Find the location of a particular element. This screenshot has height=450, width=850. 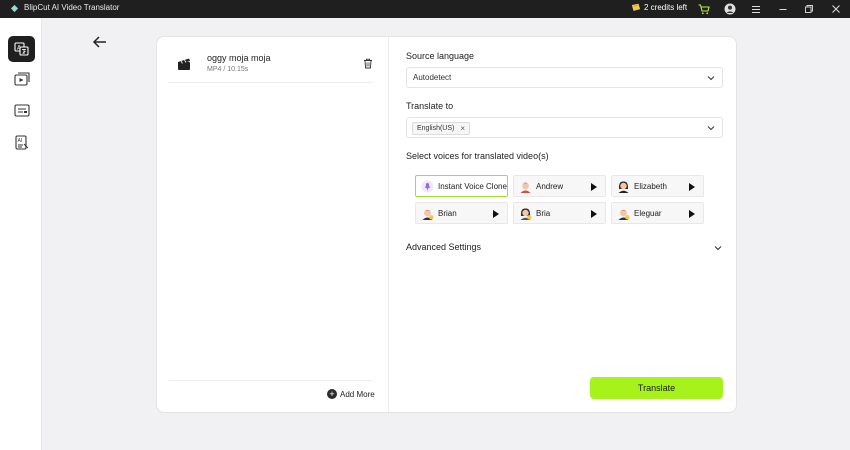

account-avatar-icon is located at coordinates (730, 9).